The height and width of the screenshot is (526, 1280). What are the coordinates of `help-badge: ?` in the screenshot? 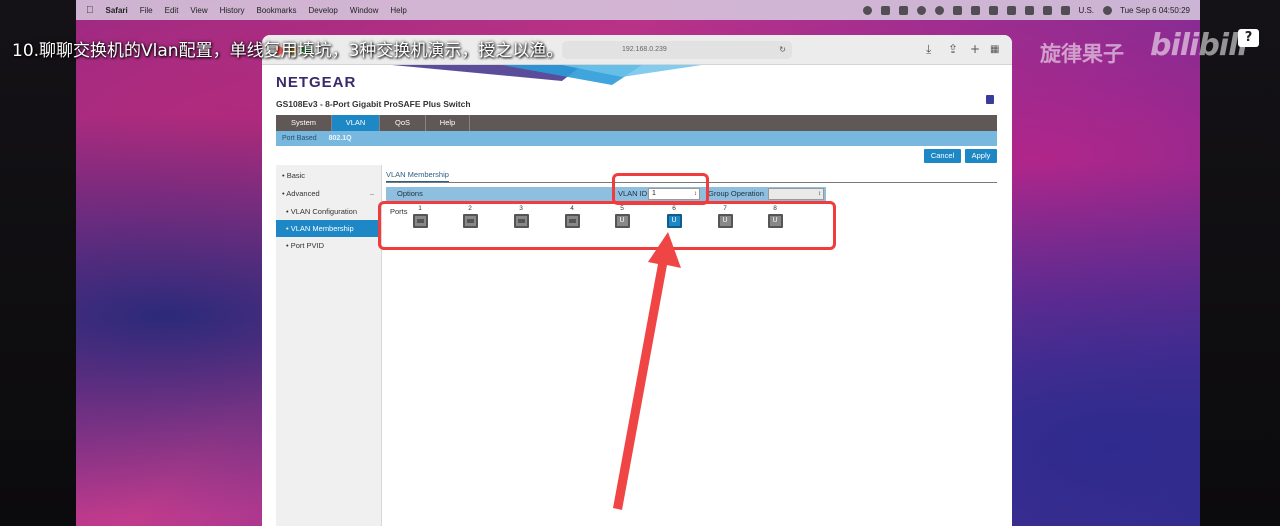 It's located at (1248, 38).